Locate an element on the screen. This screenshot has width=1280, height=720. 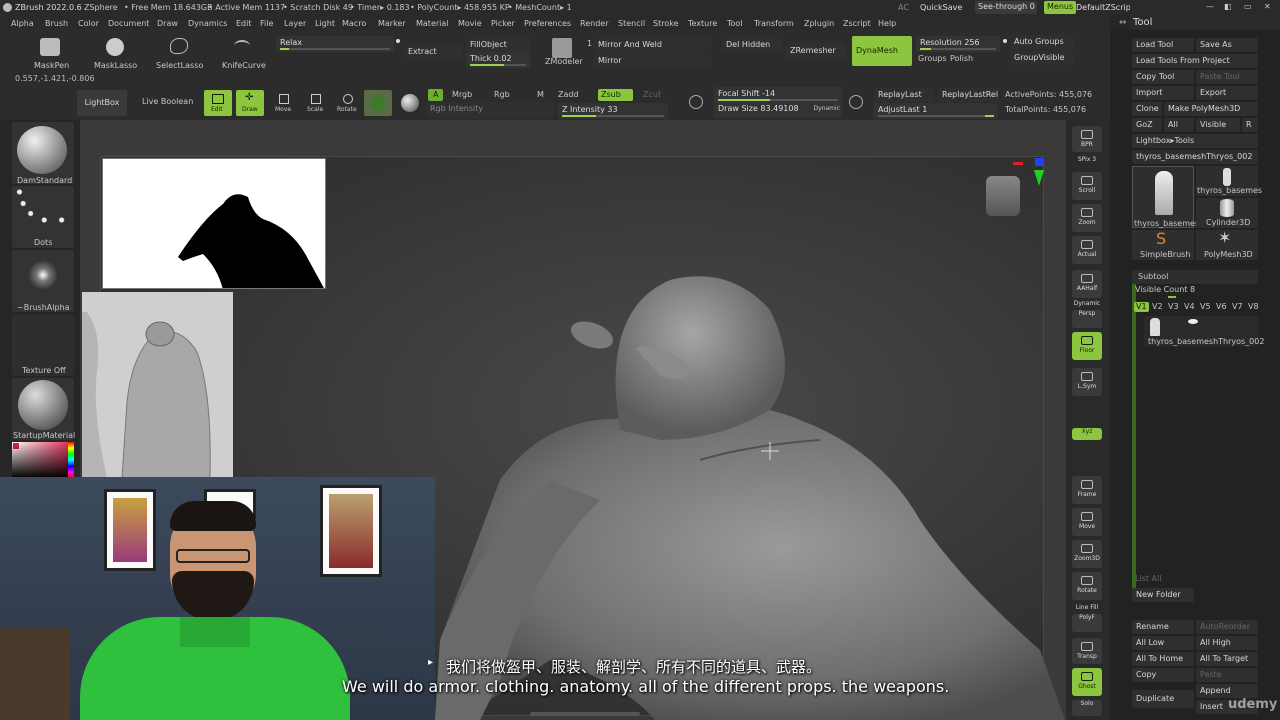
thick-slider: Thick 0.02 is located at coordinates (498, 60).